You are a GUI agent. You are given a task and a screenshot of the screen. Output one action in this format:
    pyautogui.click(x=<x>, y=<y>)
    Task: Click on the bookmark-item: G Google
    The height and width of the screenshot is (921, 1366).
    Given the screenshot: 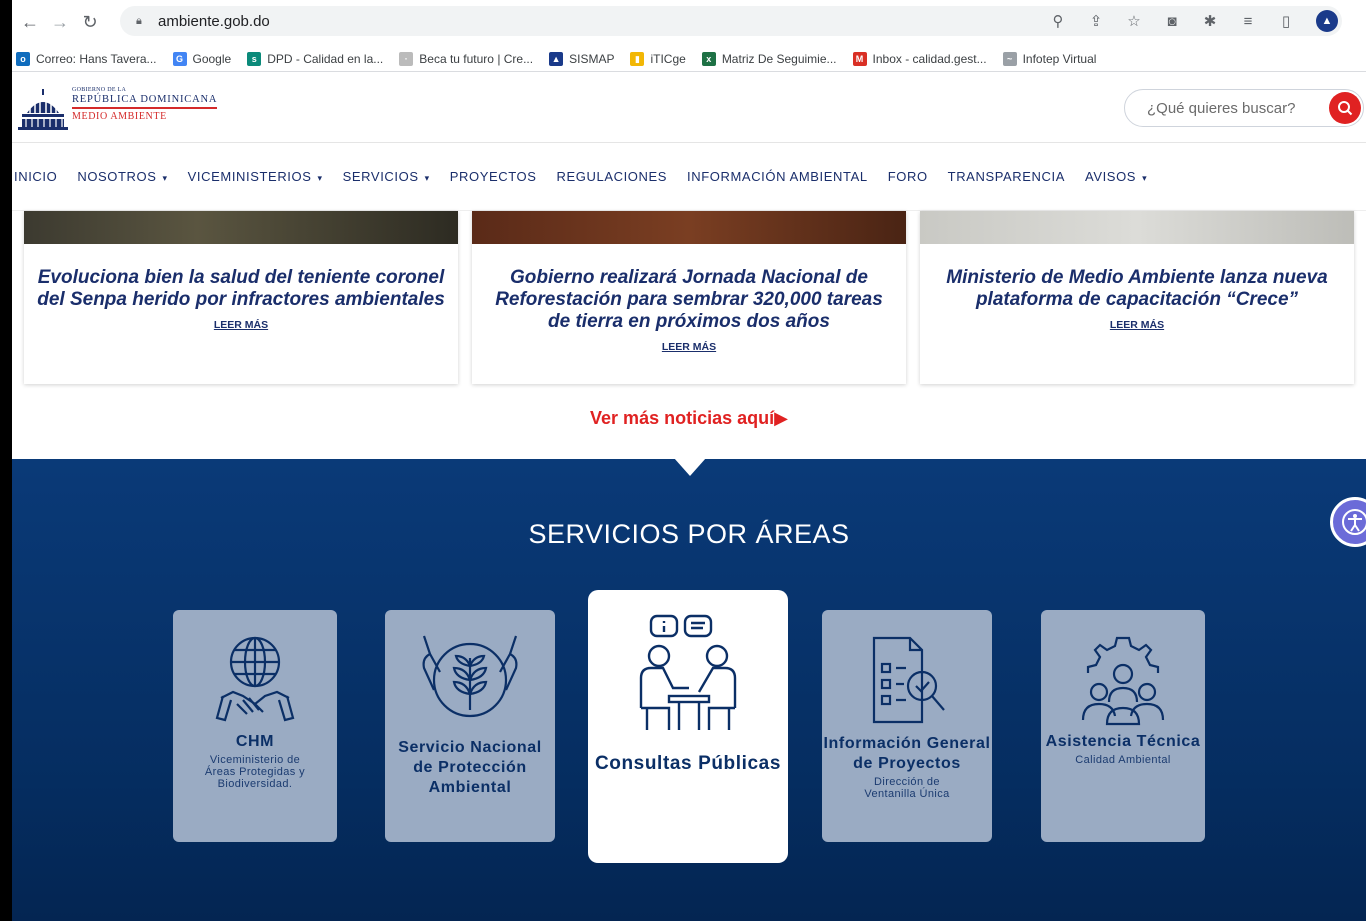 What is the action you would take?
    pyautogui.click(x=201, y=59)
    